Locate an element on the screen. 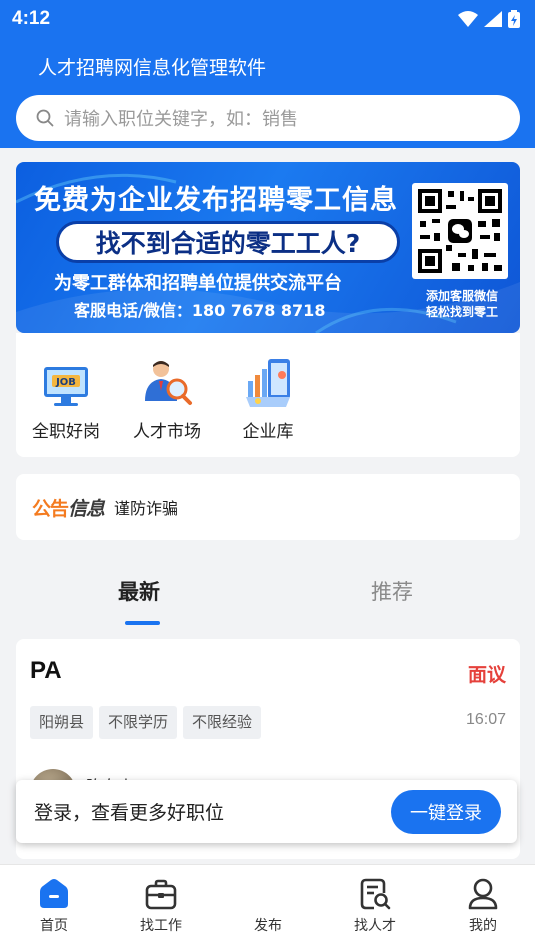  tab-publish: 发布 is located at coordinates (268, 905).